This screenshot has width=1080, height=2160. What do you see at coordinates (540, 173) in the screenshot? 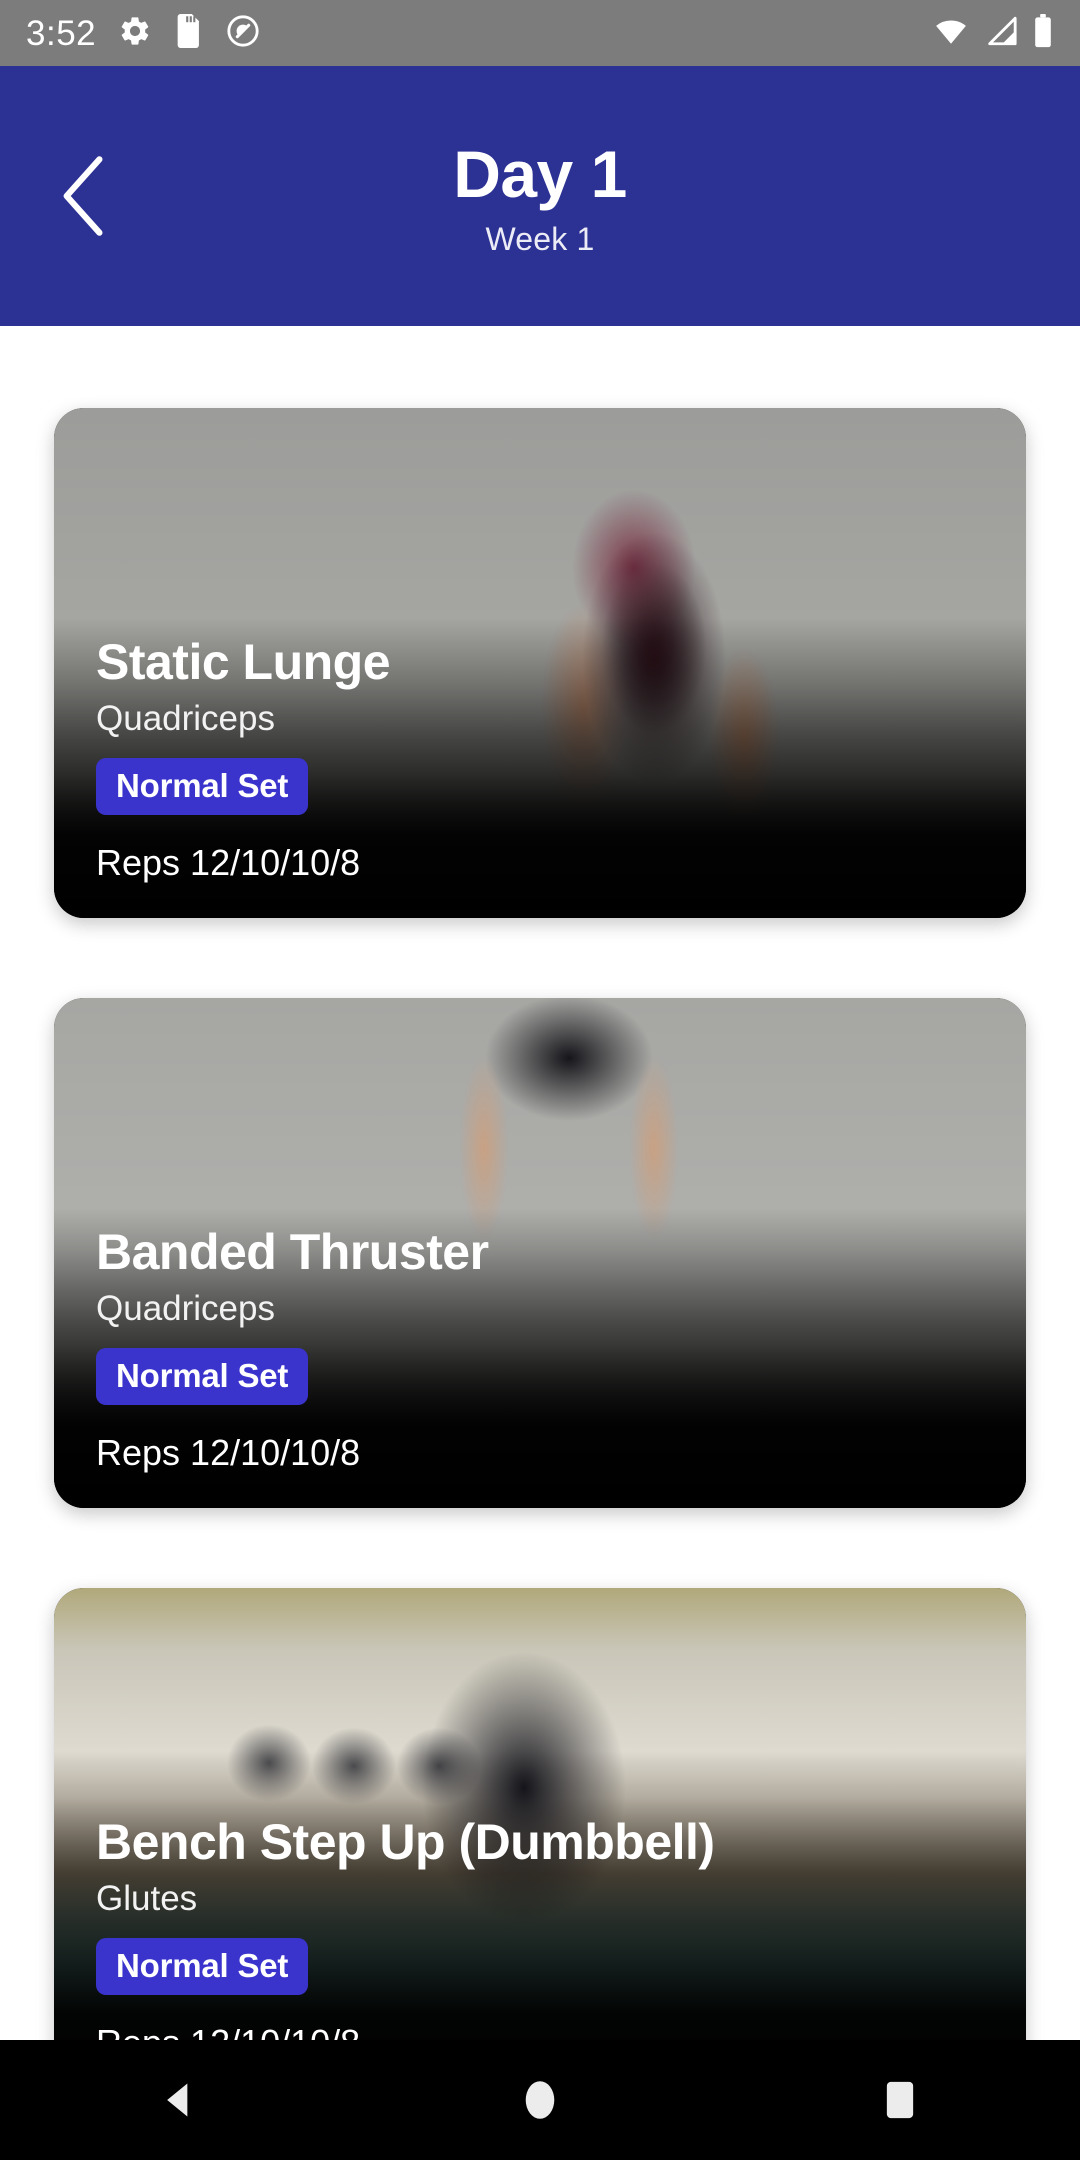
I see `page-title: Day 1` at bounding box center [540, 173].